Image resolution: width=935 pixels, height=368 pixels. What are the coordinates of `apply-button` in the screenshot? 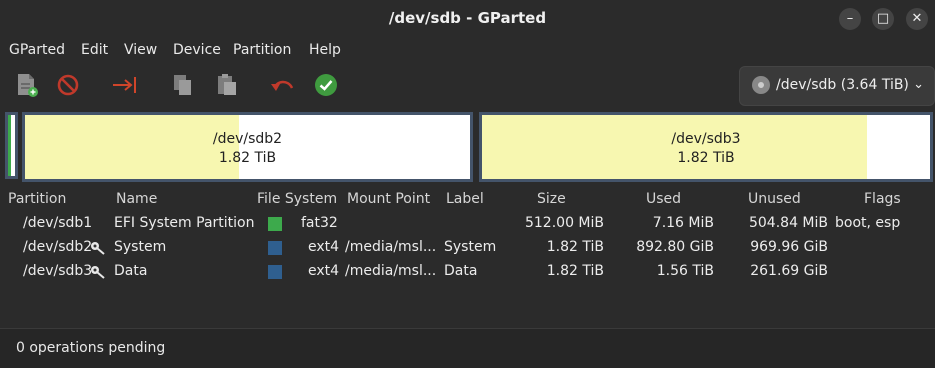 It's located at (326, 85).